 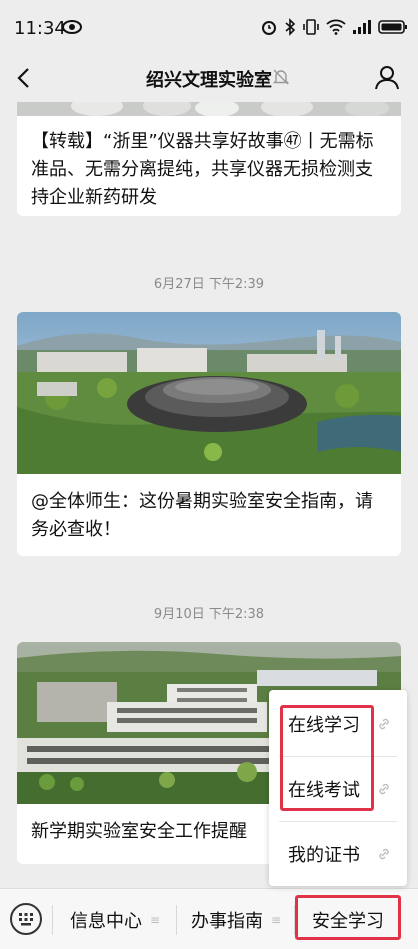 I want to click on wifi-icon, so click(x=336, y=27).